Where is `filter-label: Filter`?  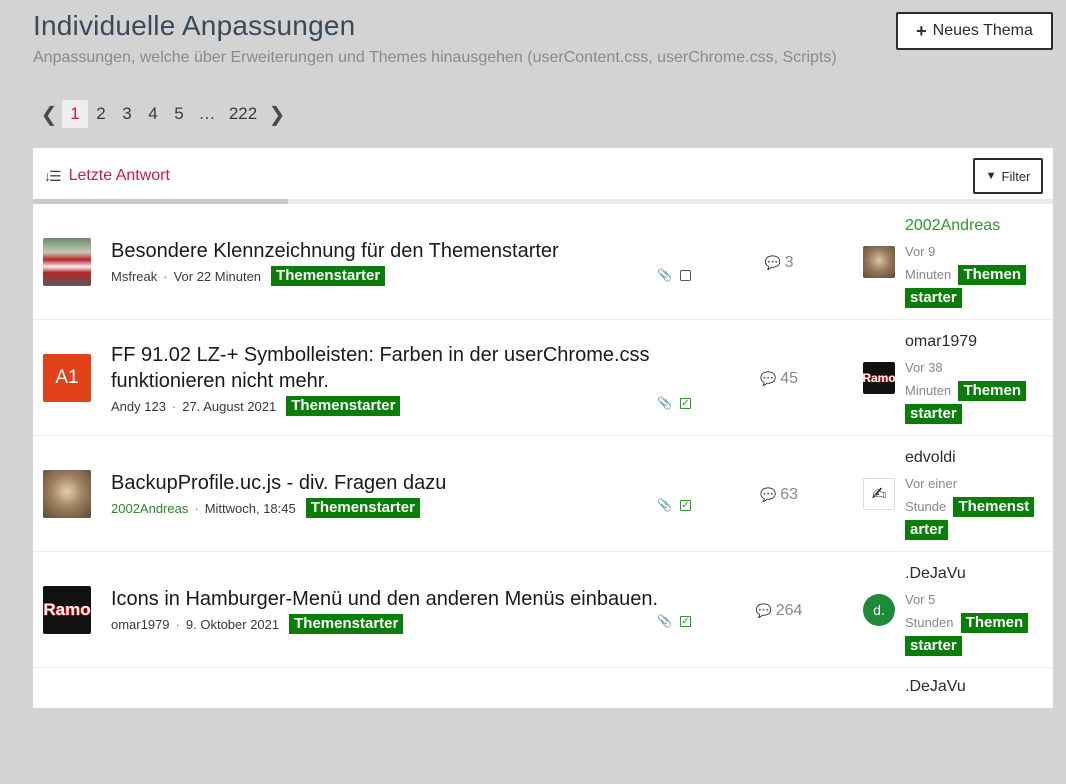
filter-label: Filter is located at coordinates (1016, 176).